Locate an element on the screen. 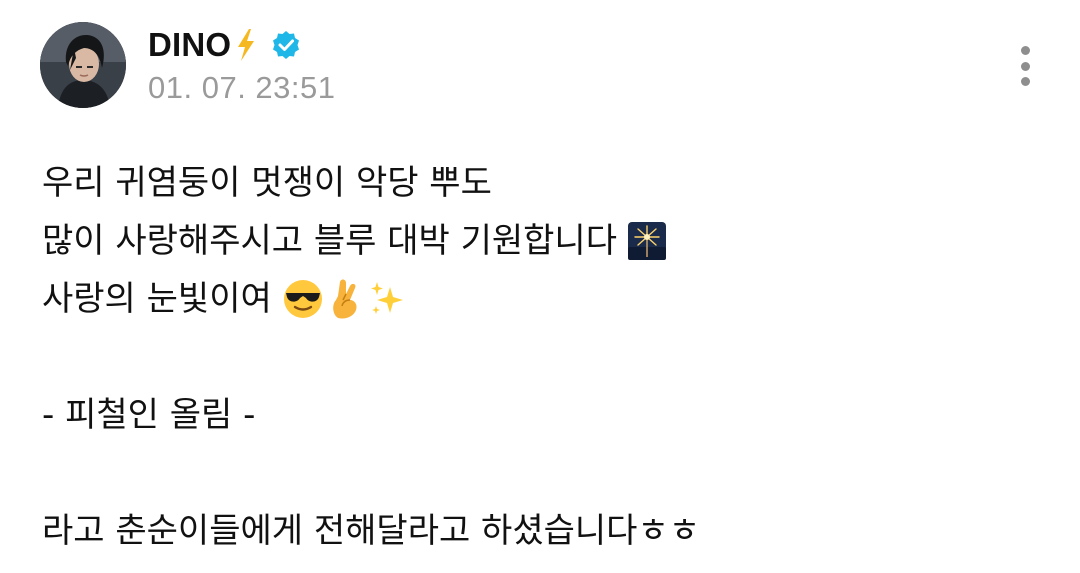 The width and height of the screenshot is (1080, 573). post-line-text: 많이 사랑해주시고 블루 대박 기원합니다 is located at coordinates (329, 241).